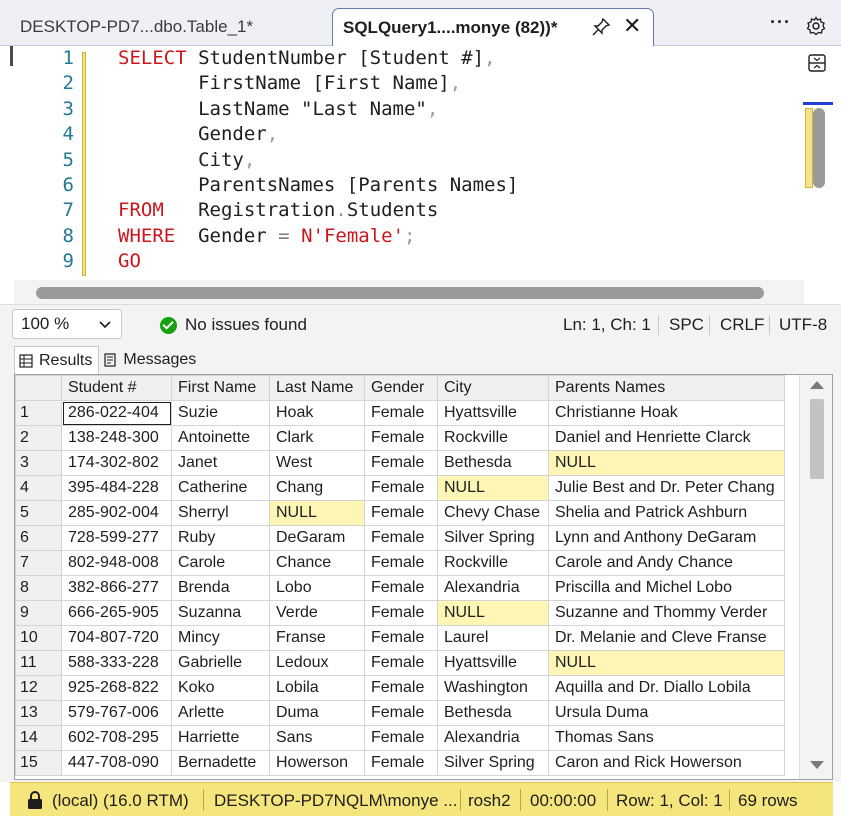 The image size is (841, 821). Describe the element at coordinates (220, 413) in the screenshot. I see `table-cell: Suzie` at that location.